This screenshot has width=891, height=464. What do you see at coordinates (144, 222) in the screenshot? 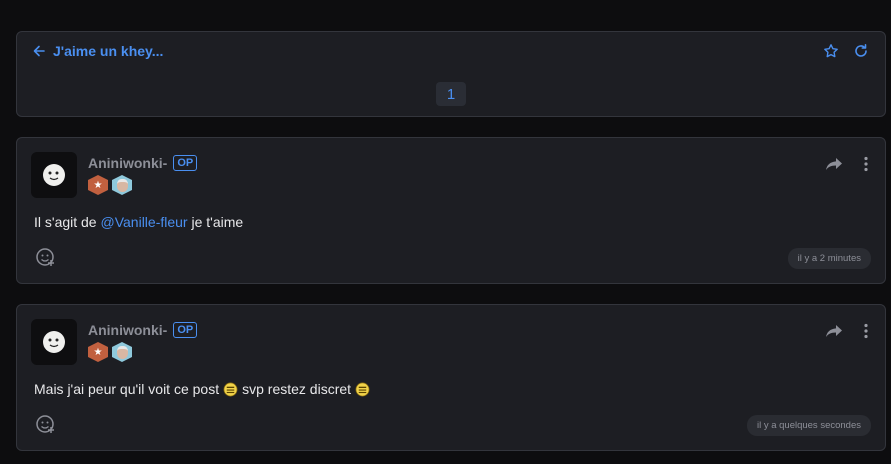
I see `mention-link: @Vanille-fleur` at bounding box center [144, 222].